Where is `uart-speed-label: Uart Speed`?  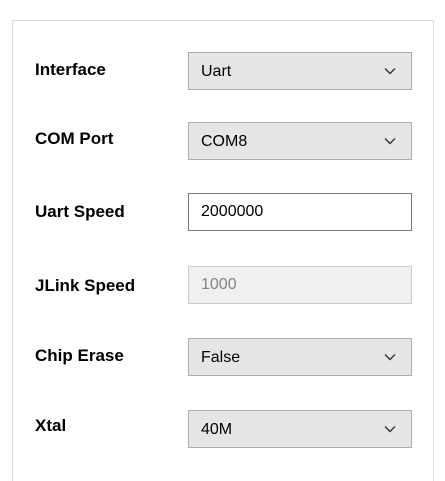
uart-speed-label: Uart Speed is located at coordinates (80, 211).